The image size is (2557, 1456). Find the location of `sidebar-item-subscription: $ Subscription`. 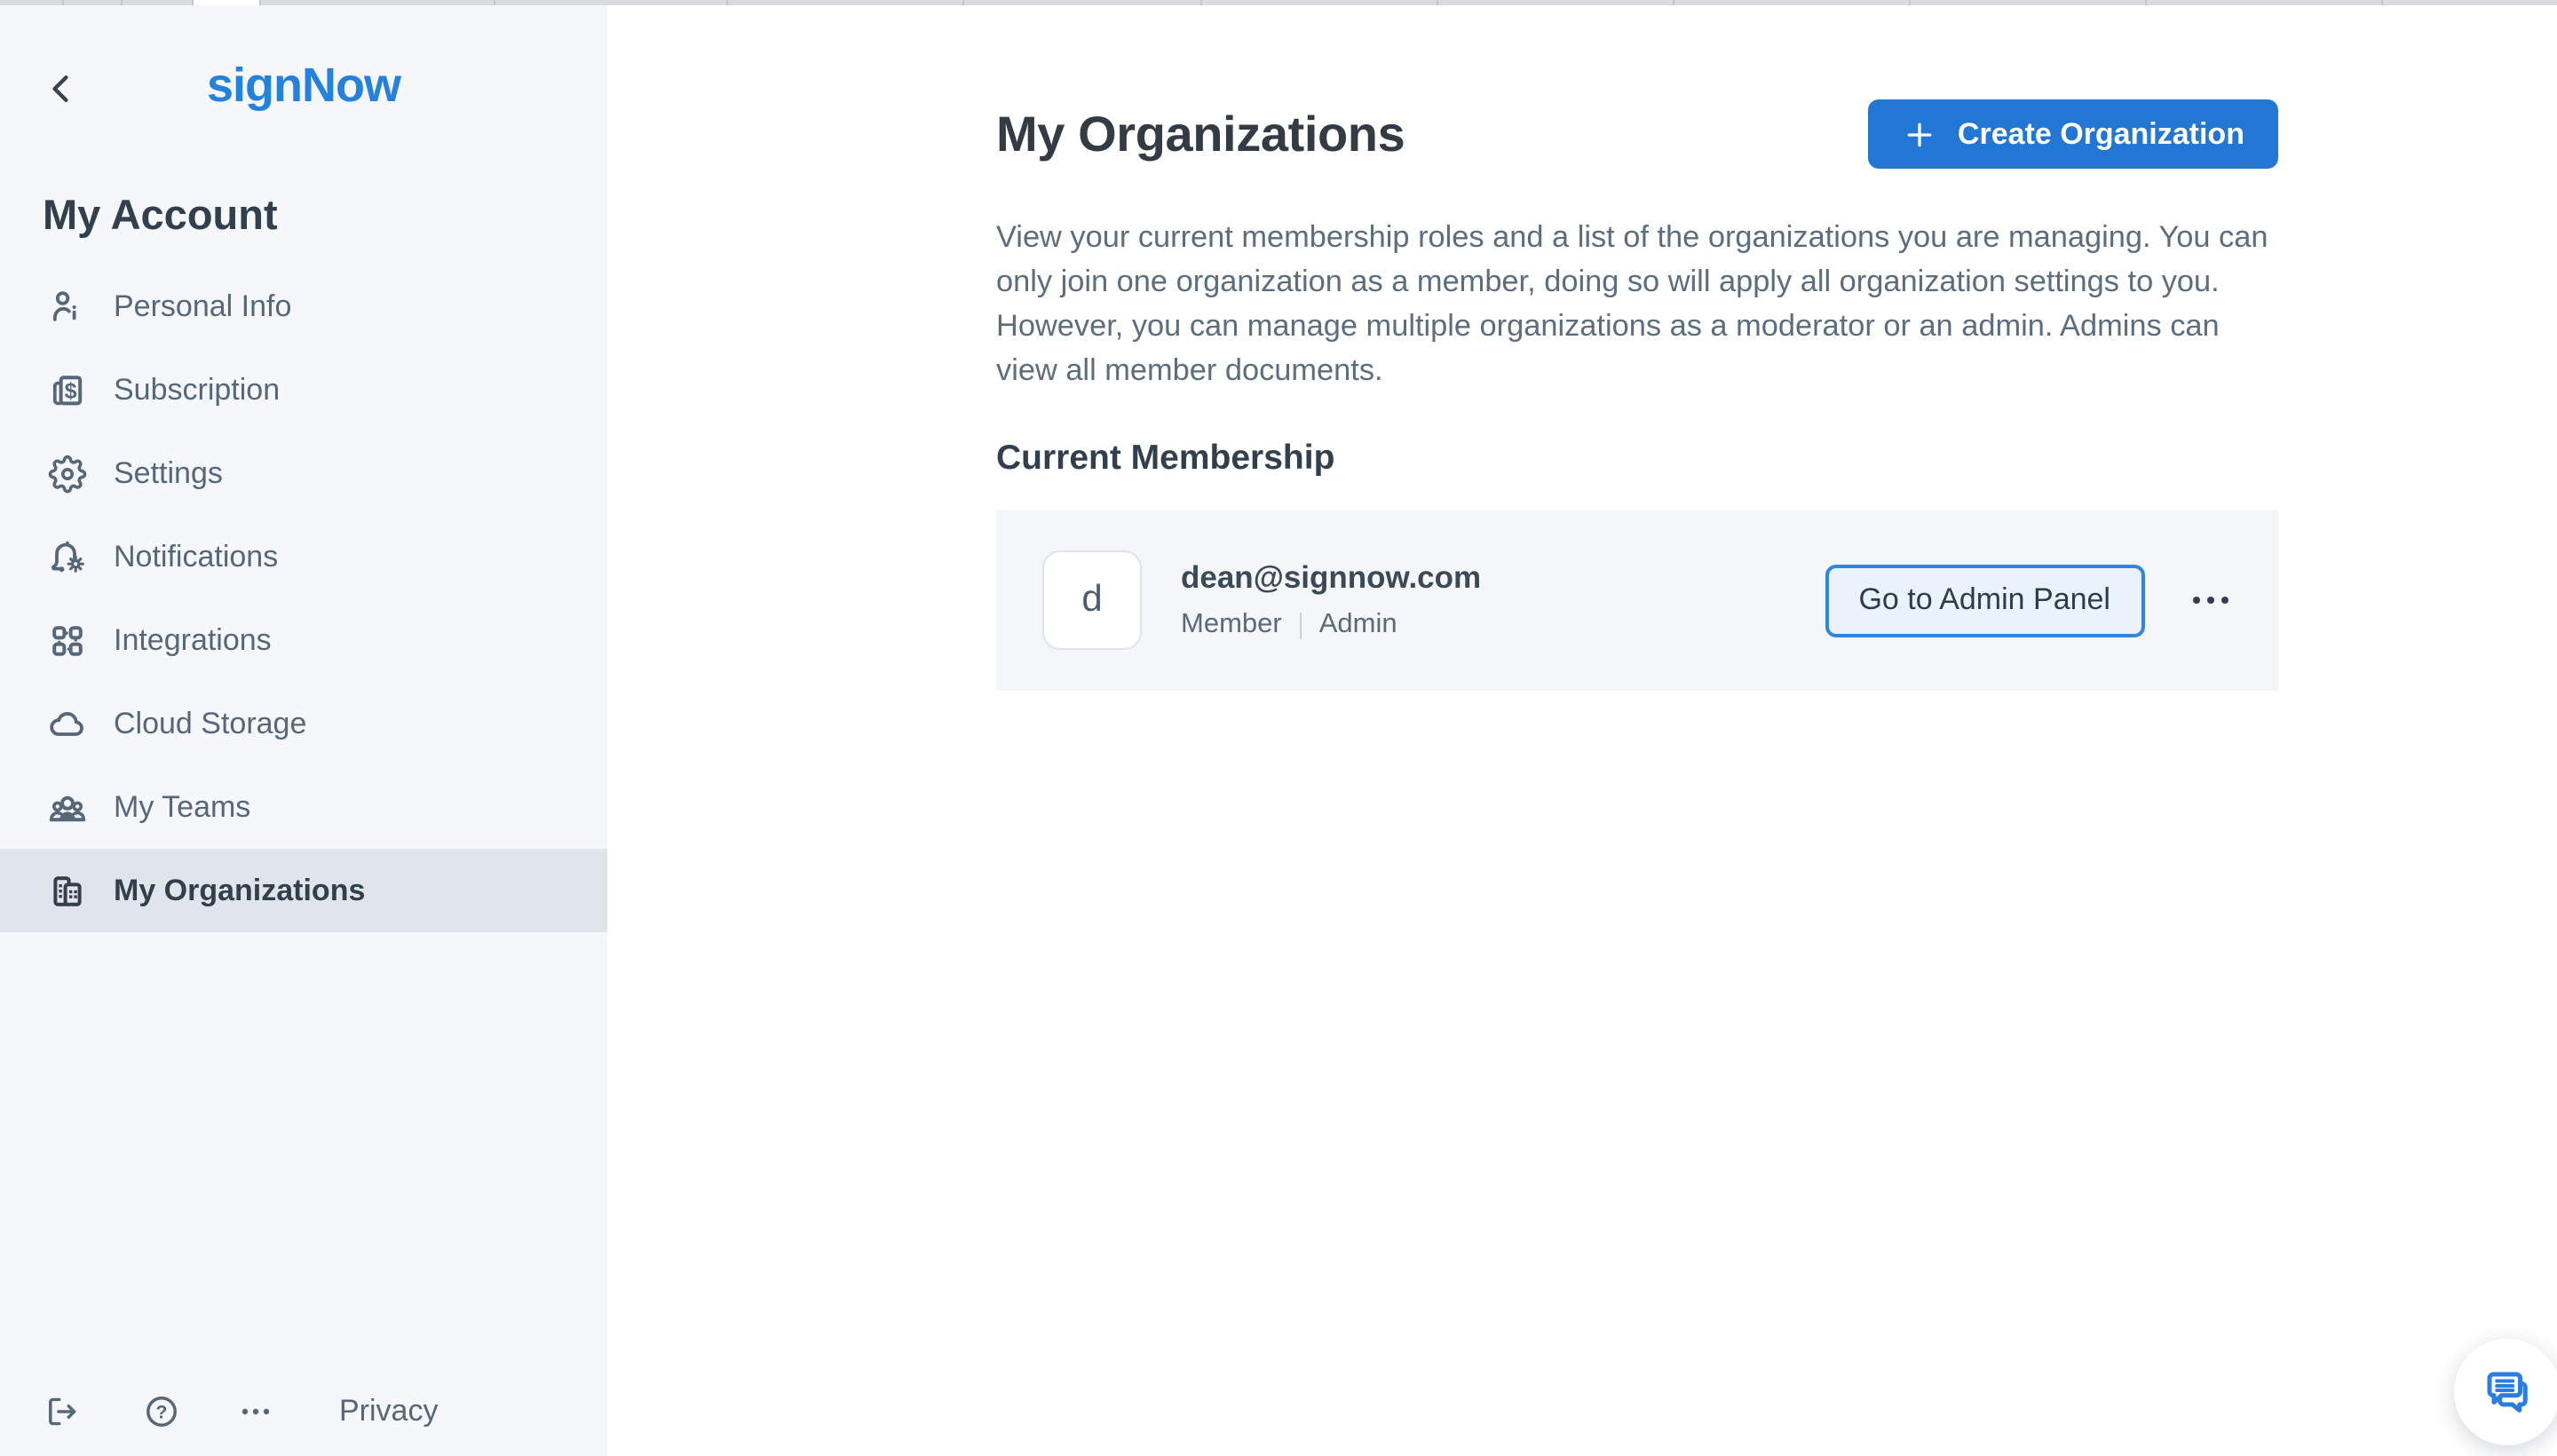

sidebar-item-subscription: $ Subscription is located at coordinates (303, 389).